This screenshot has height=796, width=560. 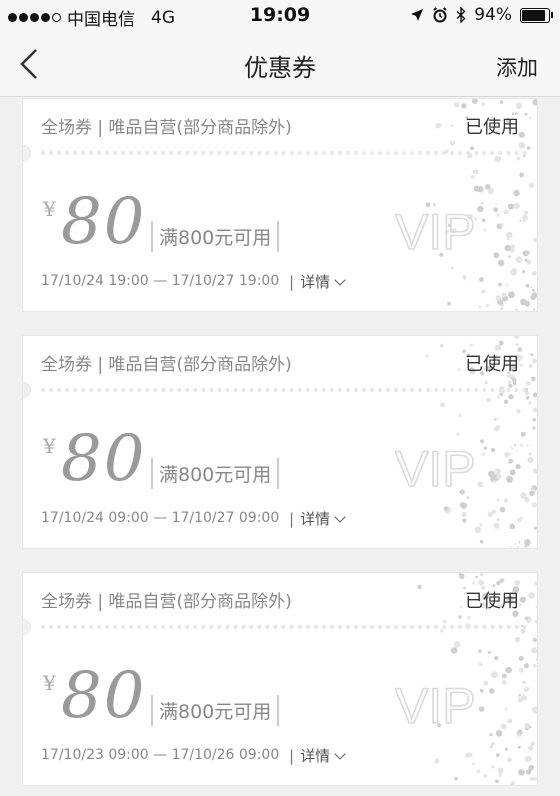 What do you see at coordinates (160, 281) in the screenshot?
I see `coupon-validity: 17/10/24 19:00 — 17/10/27 19:00` at bounding box center [160, 281].